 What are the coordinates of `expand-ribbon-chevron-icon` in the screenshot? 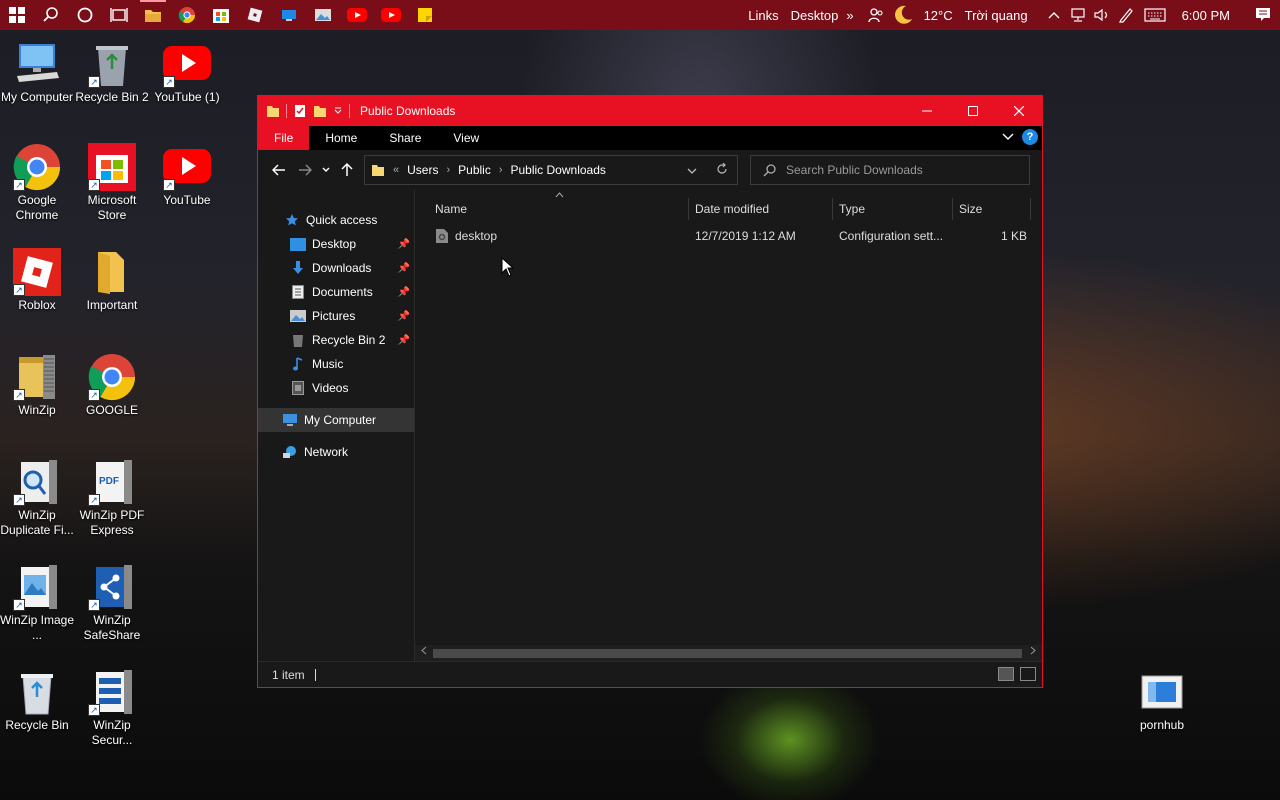 It's located at (1008, 137).